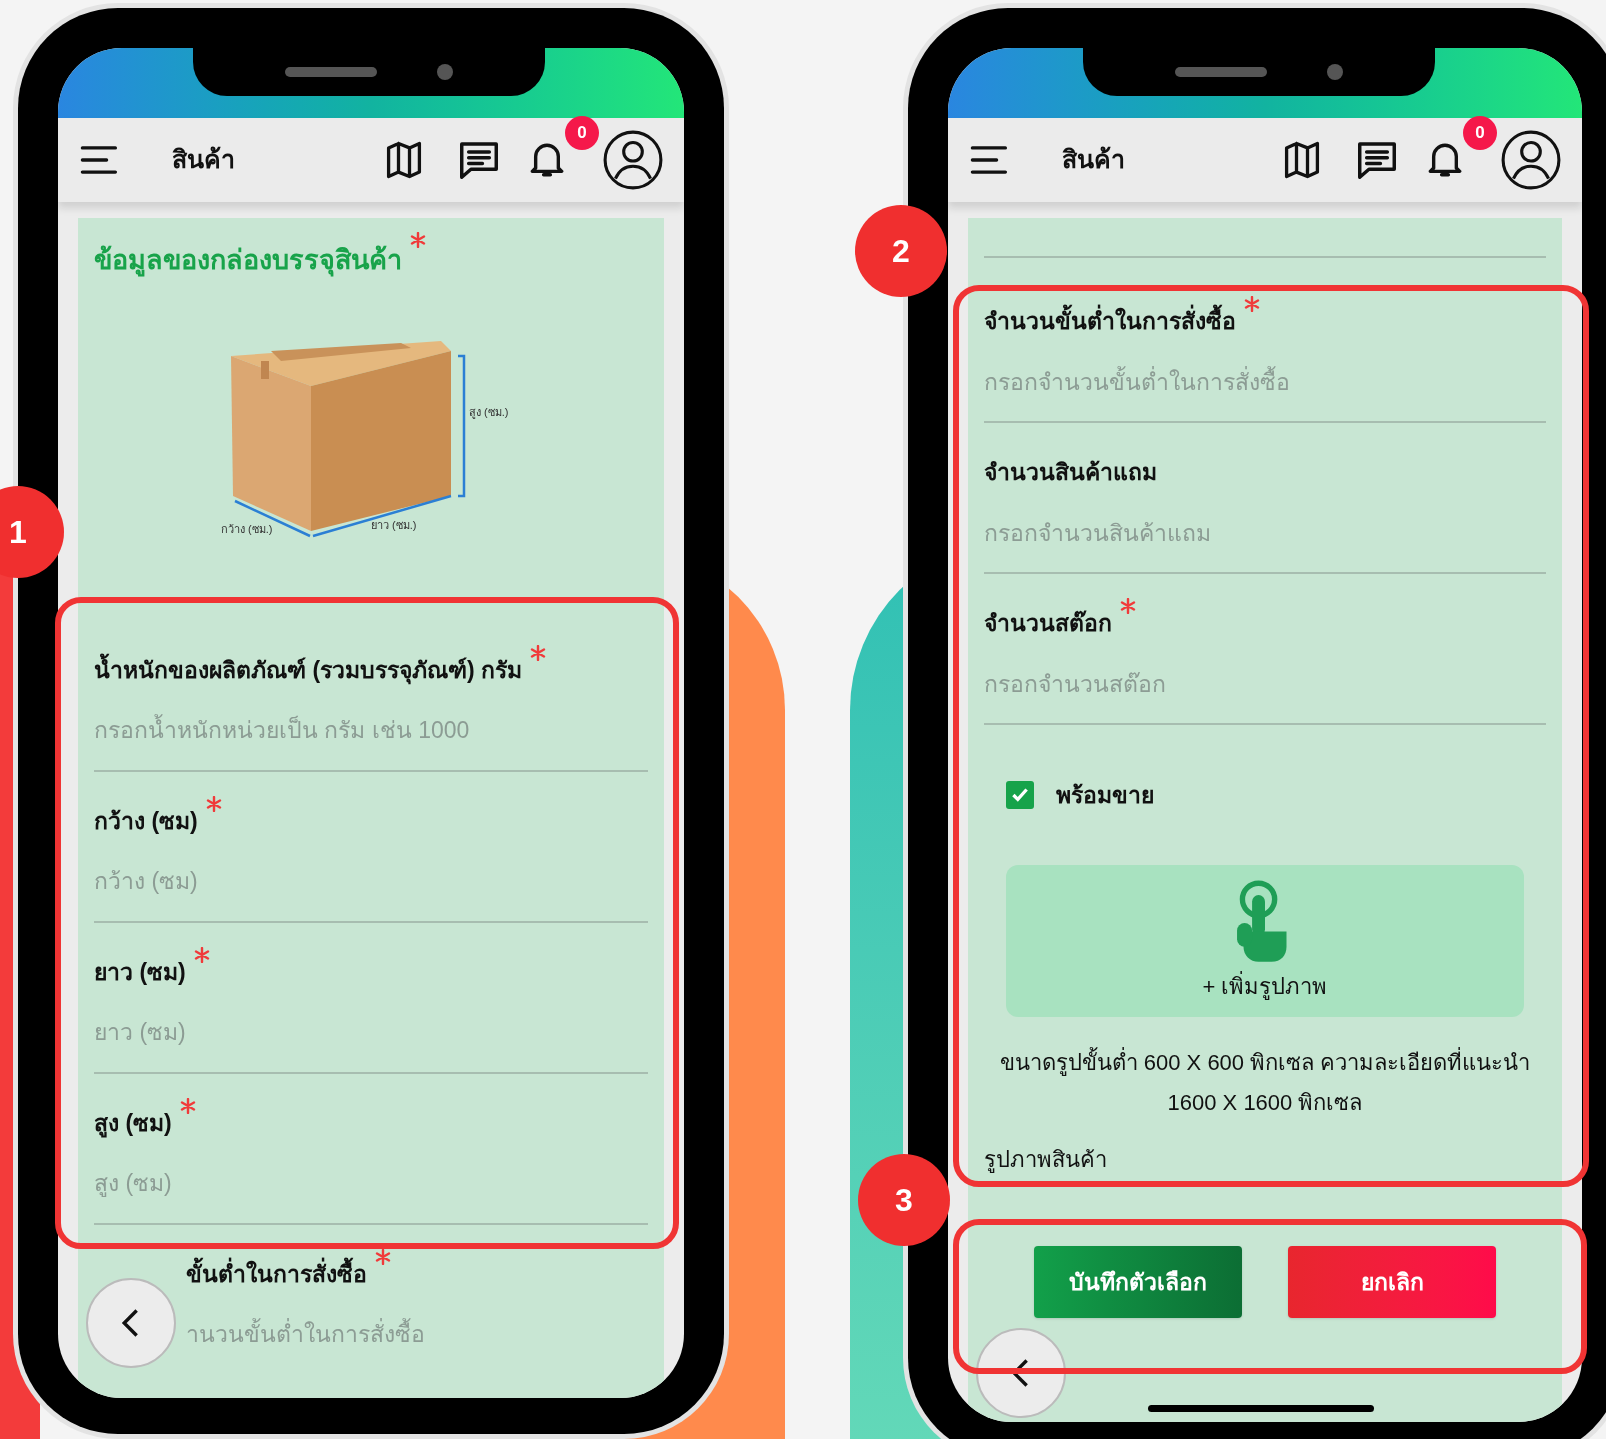 This screenshot has width=1606, height=1439. I want to click on field-label: ขั้นต่ำในการสั่งซื้อ, so click(276, 1273).